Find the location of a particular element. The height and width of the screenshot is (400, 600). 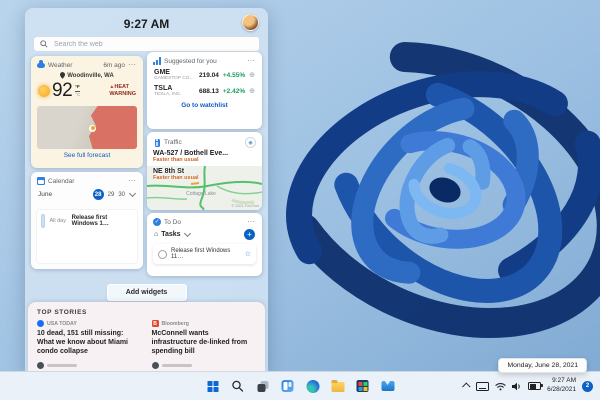

taskbar-clock: 9:27 AM 6/28/2021 is located at coordinates (561, 386).